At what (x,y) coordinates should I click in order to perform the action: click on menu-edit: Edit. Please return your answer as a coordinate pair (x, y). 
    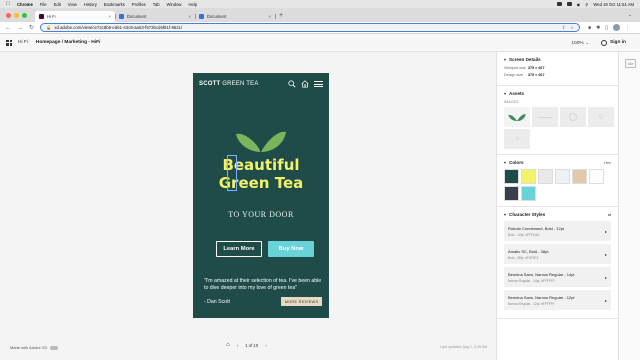
    Looking at the image, I should click on (57, 4).